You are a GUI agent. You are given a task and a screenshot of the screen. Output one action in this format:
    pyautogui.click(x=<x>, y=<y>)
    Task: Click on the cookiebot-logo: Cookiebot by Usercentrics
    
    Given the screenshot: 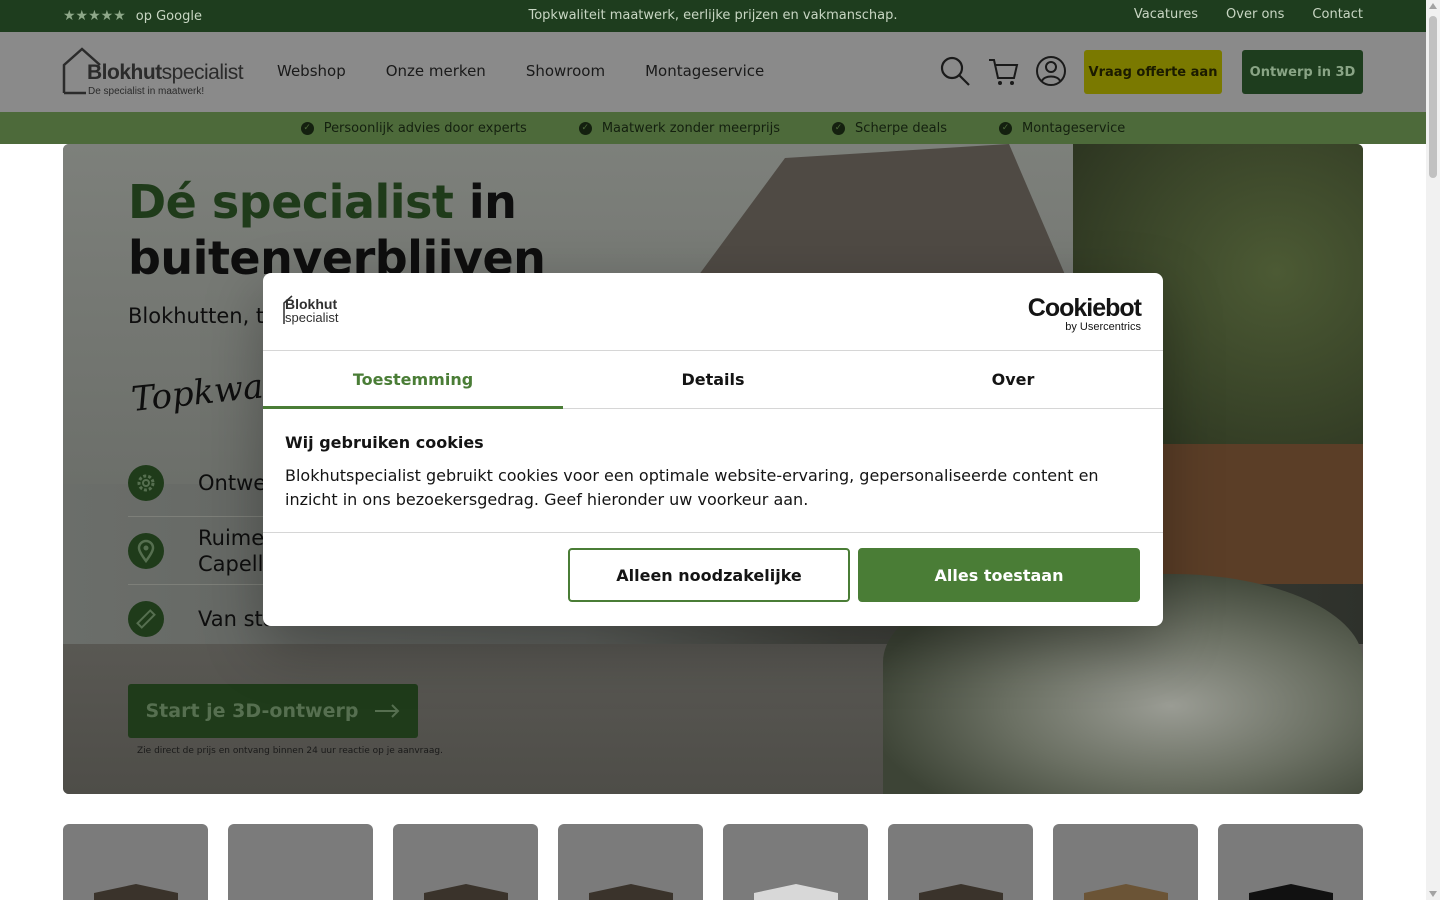 What is the action you would take?
    pyautogui.click(x=1084, y=313)
    